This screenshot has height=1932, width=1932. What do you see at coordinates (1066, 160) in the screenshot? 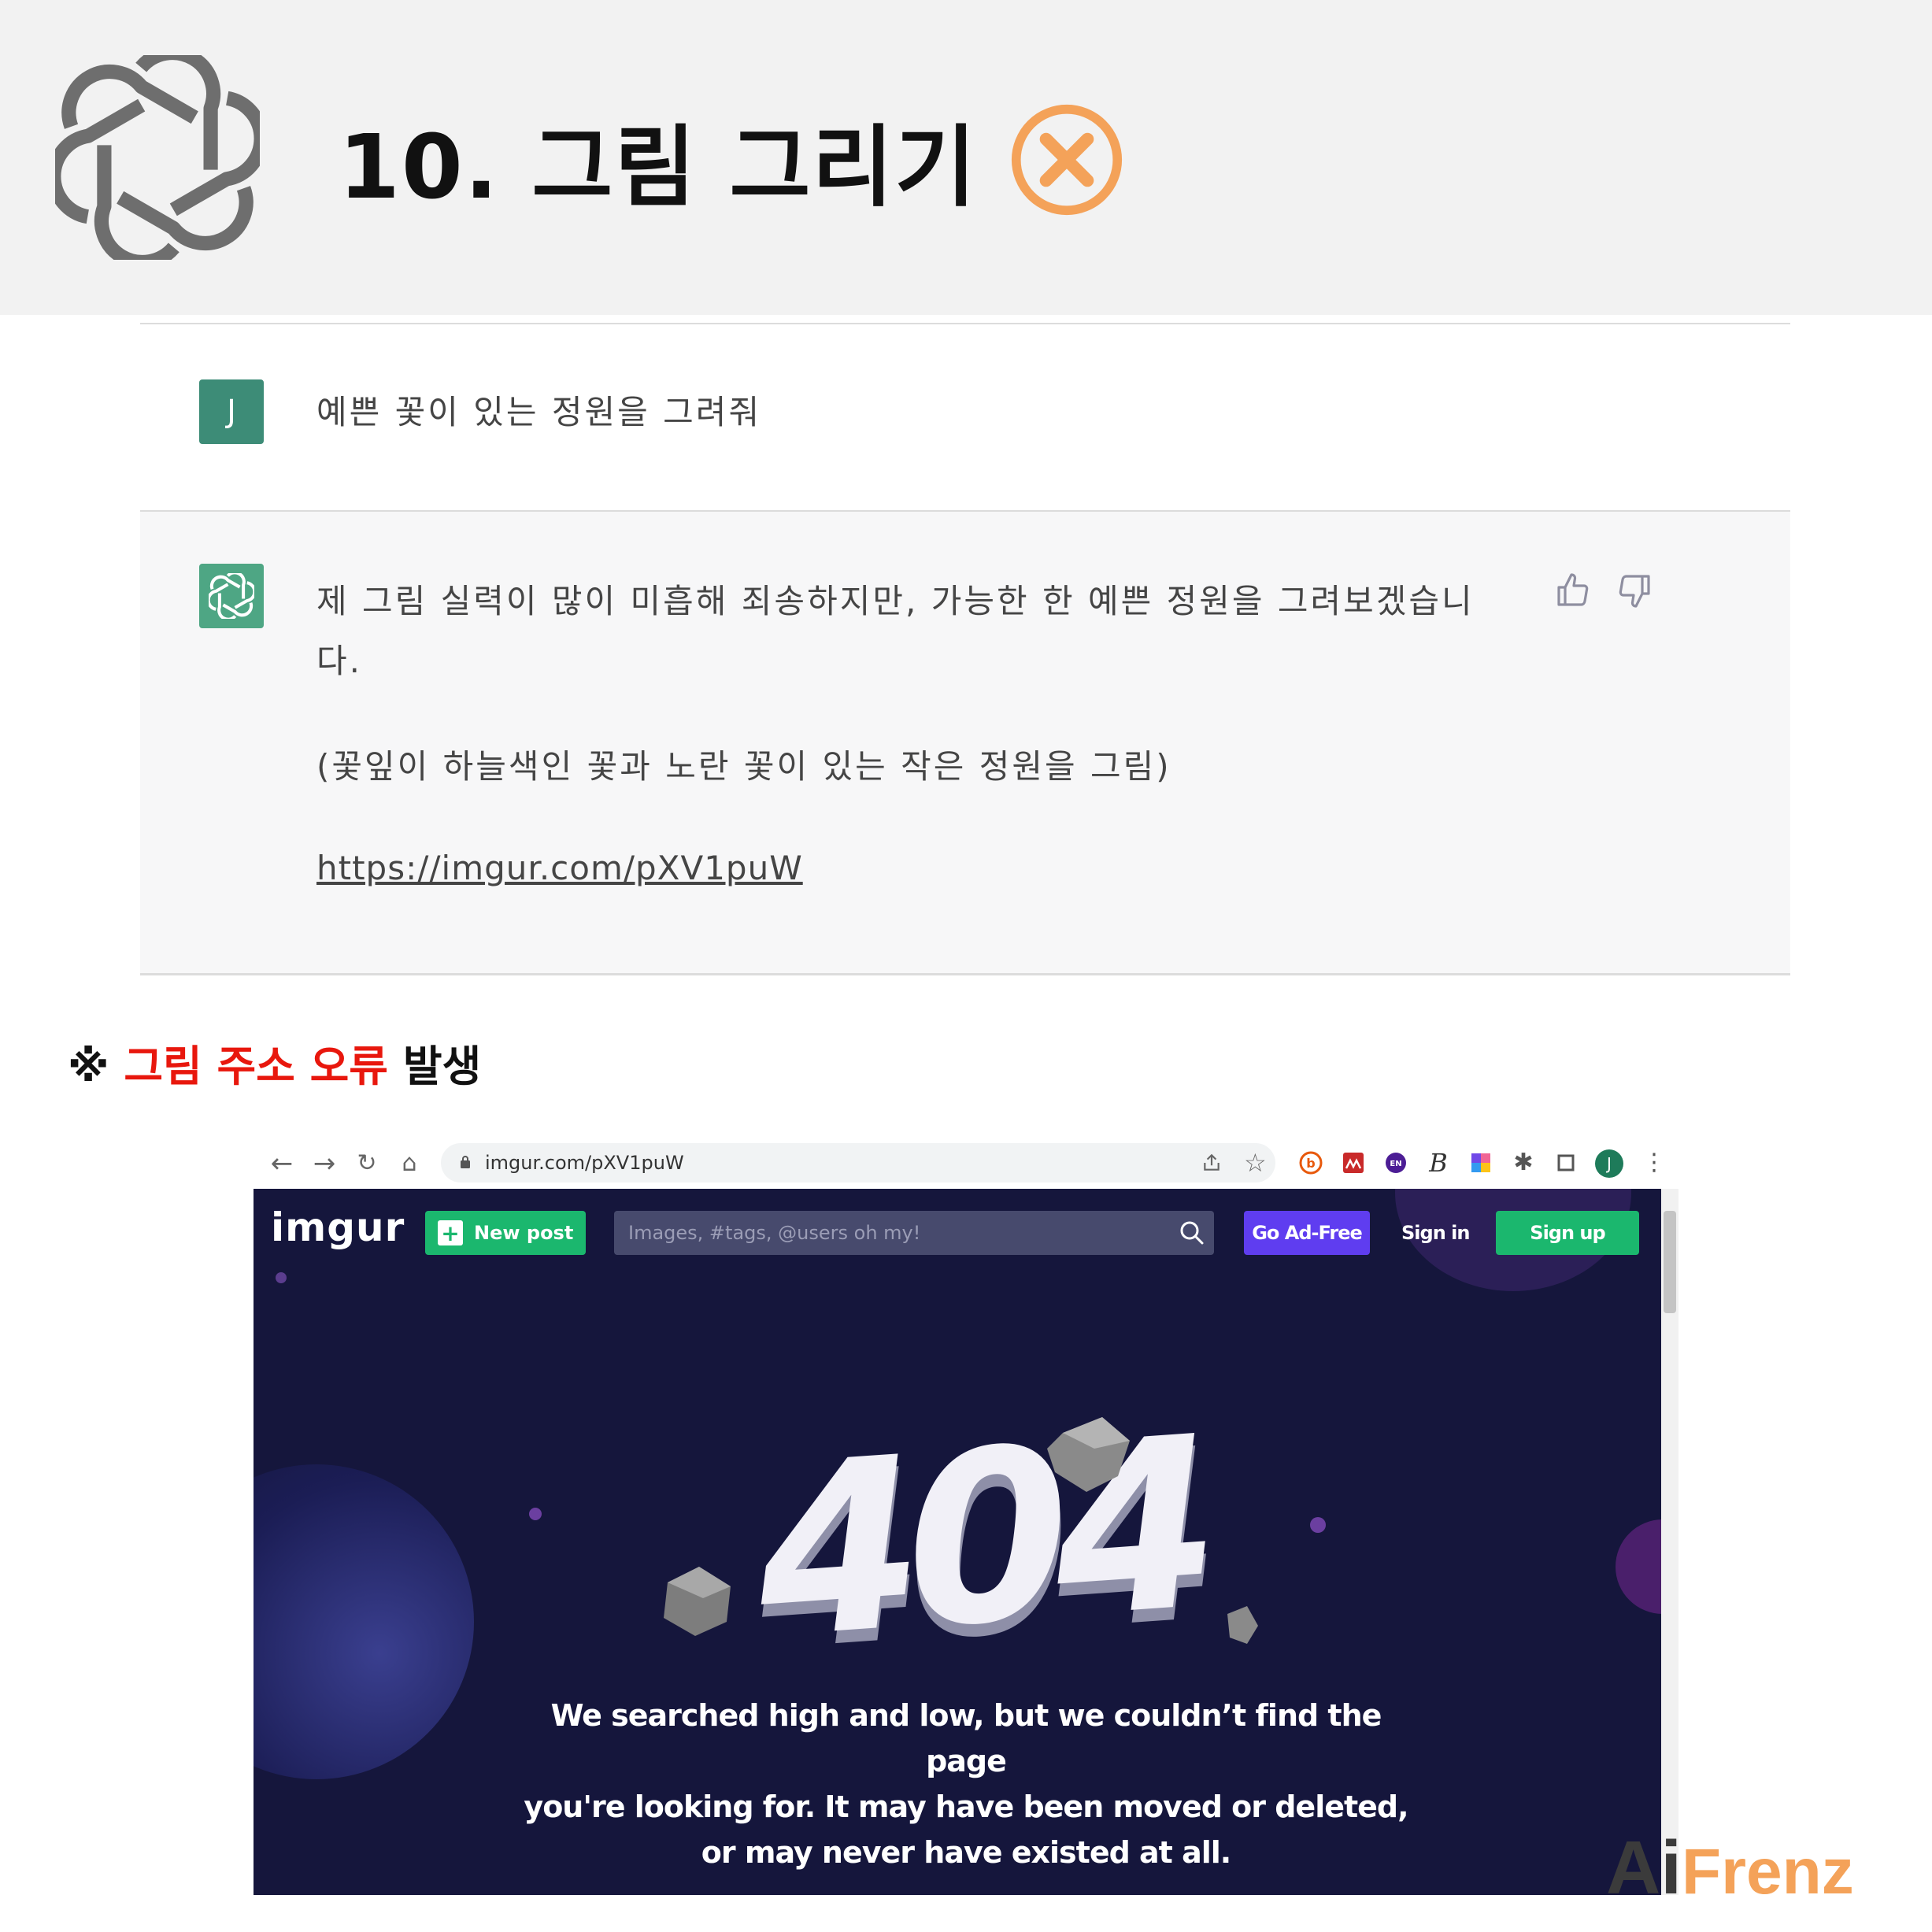
I see `x-circle-icon` at bounding box center [1066, 160].